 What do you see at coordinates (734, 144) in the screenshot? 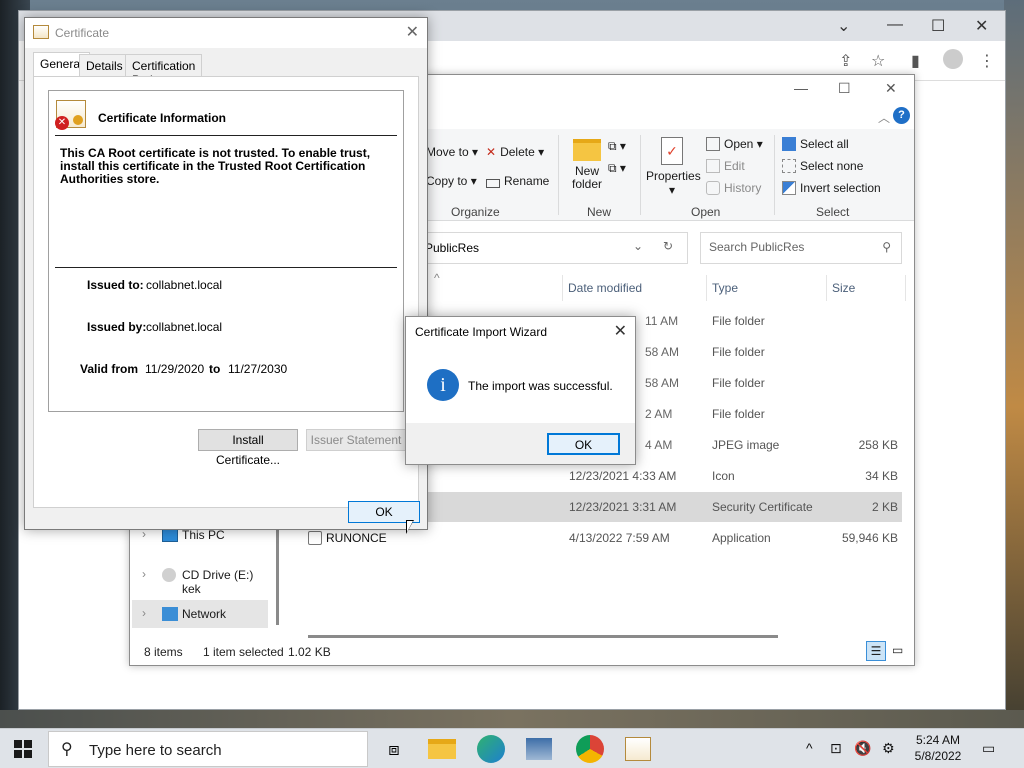
I see `open-button: Open ▾` at bounding box center [734, 144].